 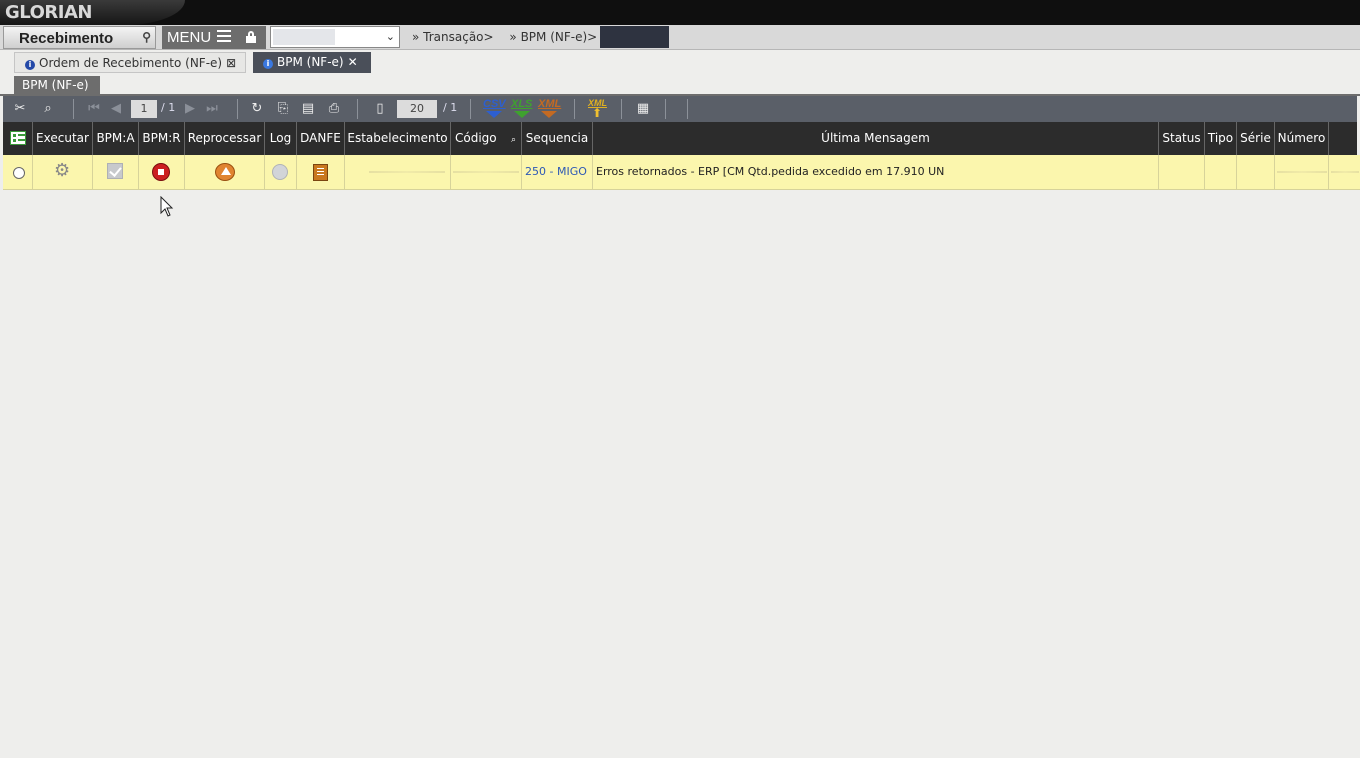 I want to click on module-title: Recebimento ⚲, so click(x=79, y=37).